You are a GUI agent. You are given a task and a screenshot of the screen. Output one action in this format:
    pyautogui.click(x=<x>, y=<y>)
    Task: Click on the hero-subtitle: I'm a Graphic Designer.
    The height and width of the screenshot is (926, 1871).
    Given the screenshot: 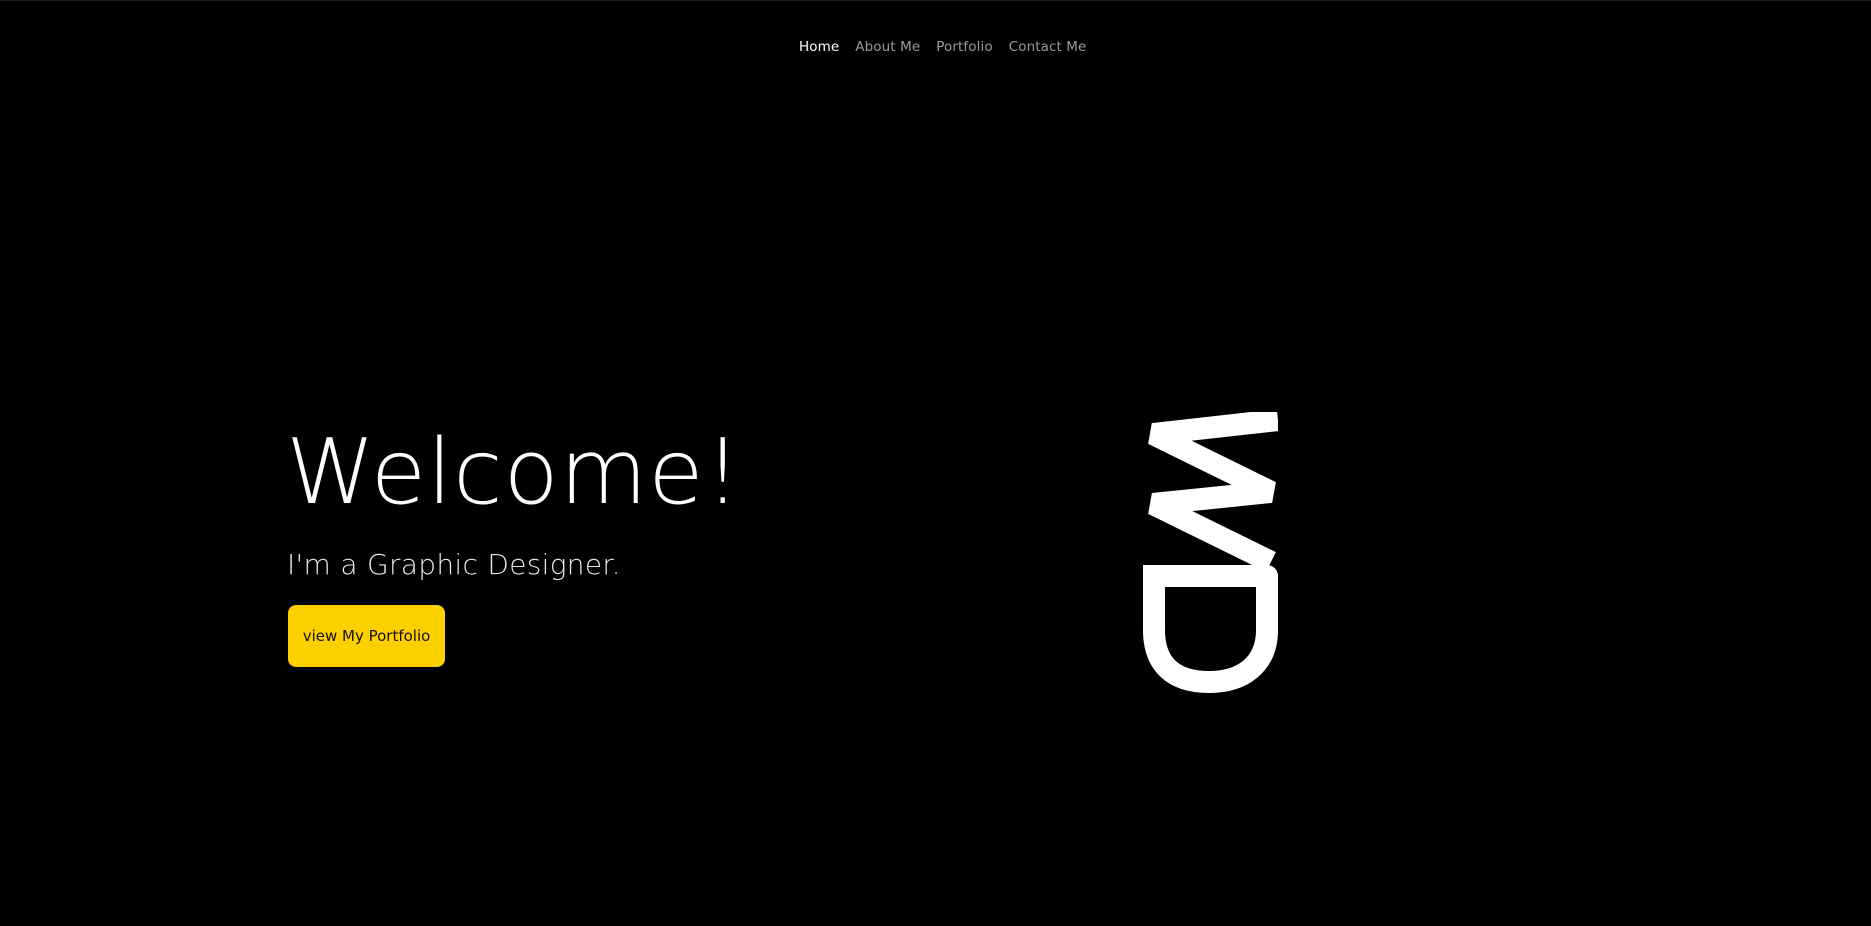 What is the action you would take?
    pyautogui.click(x=454, y=564)
    